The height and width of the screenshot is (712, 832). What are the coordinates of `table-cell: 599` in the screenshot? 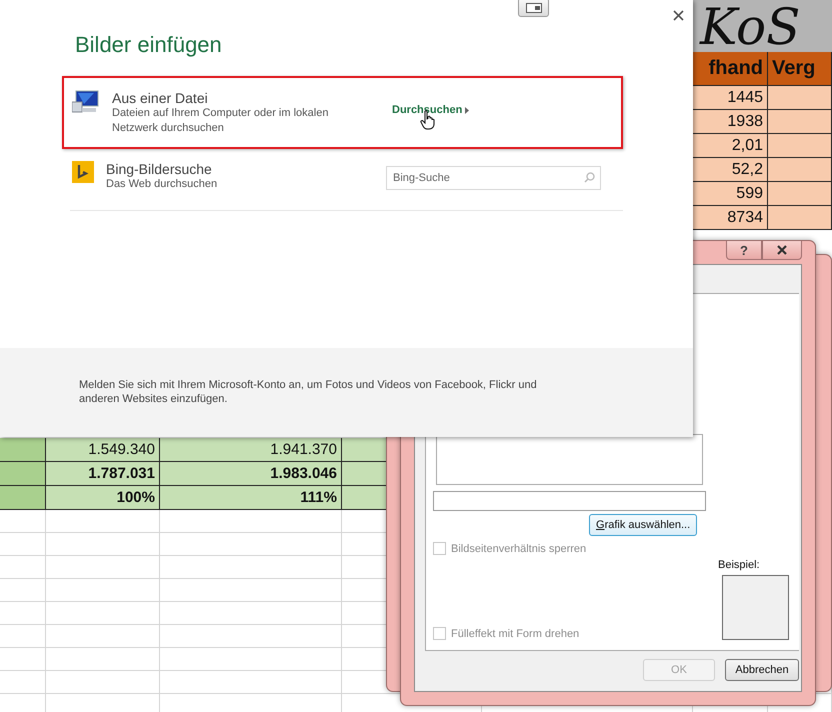 It's located at (730, 194).